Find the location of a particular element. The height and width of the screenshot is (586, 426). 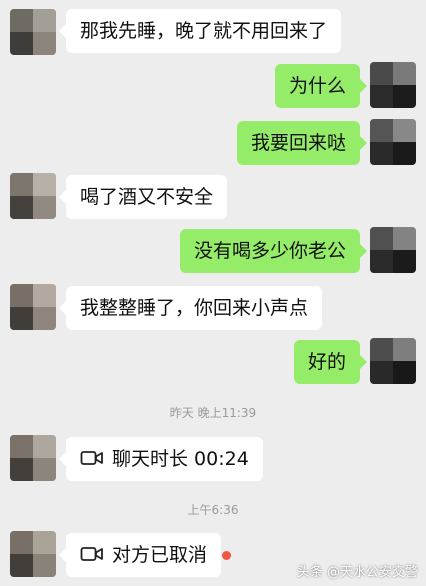

timestamp: 昨天 晚上11:39 is located at coordinates (213, 413).